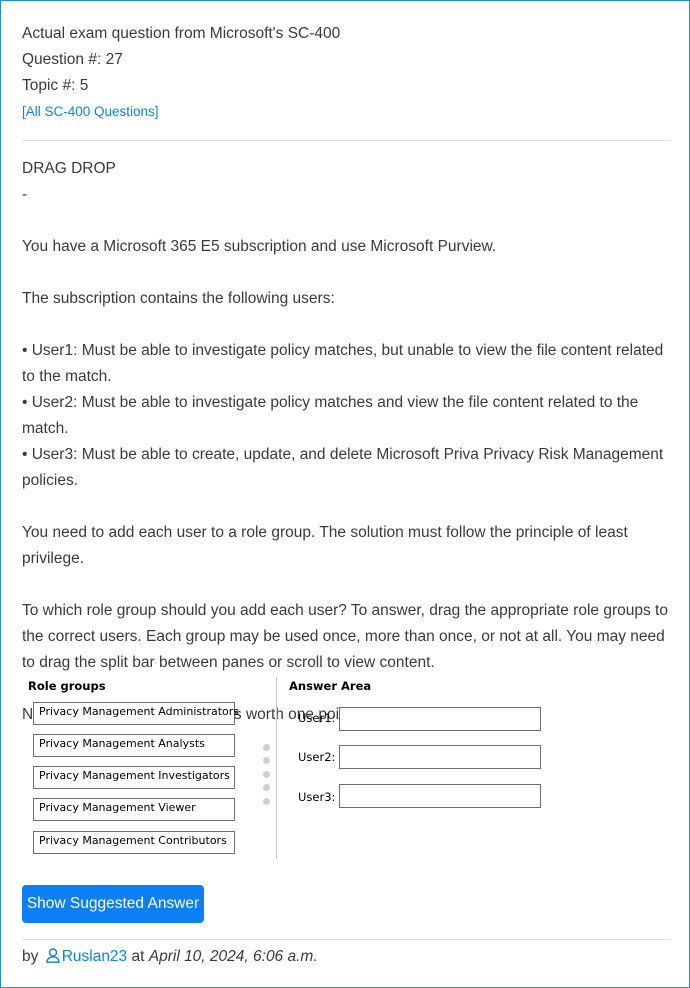 The width and height of the screenshot is (690, 988). What do you see at coordinates (233, 956) in the screenshot?
I see `post-date: April 10, 2024, 6:06 a.m.` at bounding box center [233, 956].